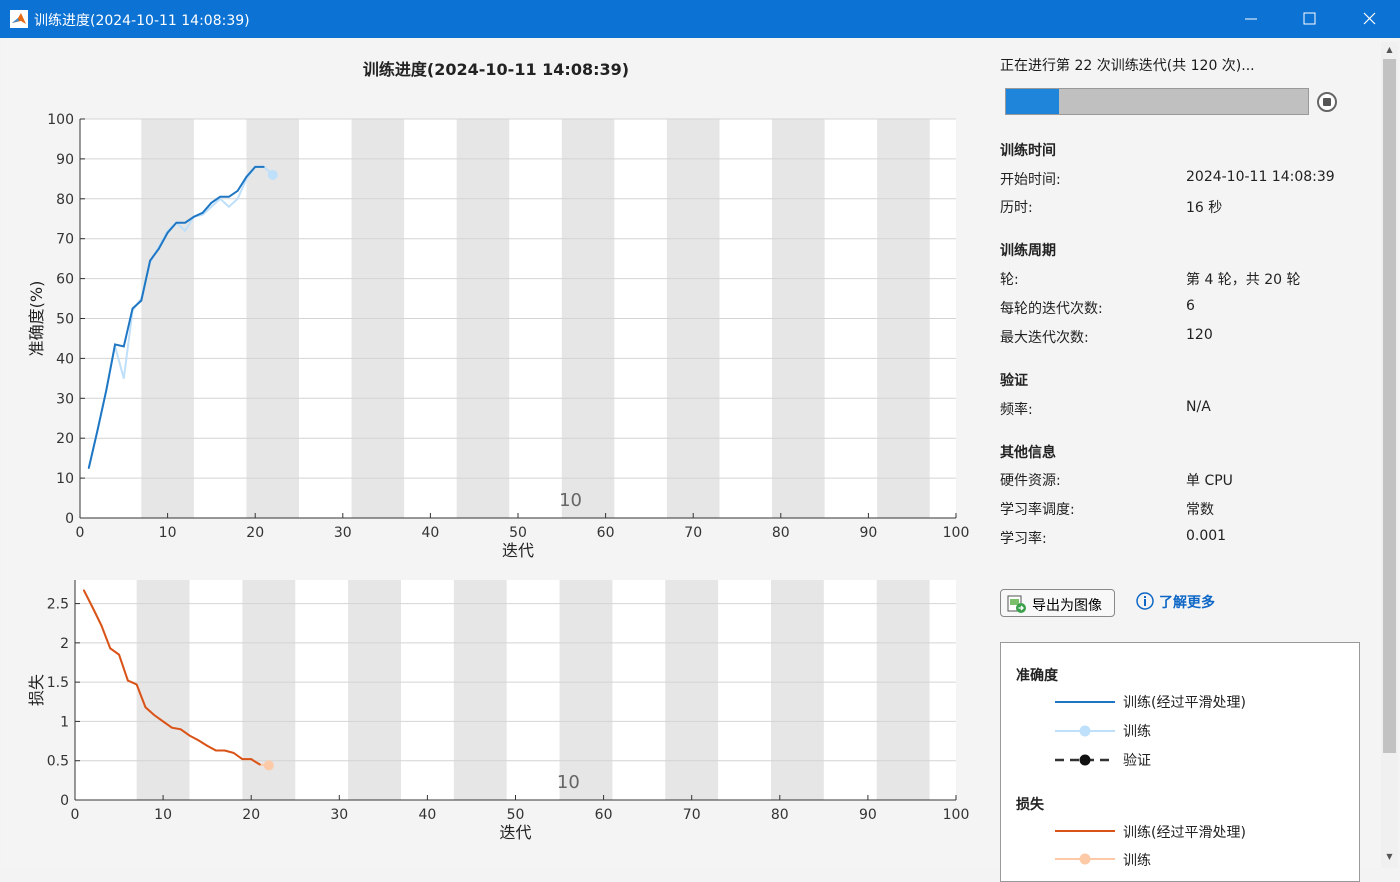 This screenshot has width=1400, height=882. I want to click on label-elapsed: 历时:, so click(1016, 208).